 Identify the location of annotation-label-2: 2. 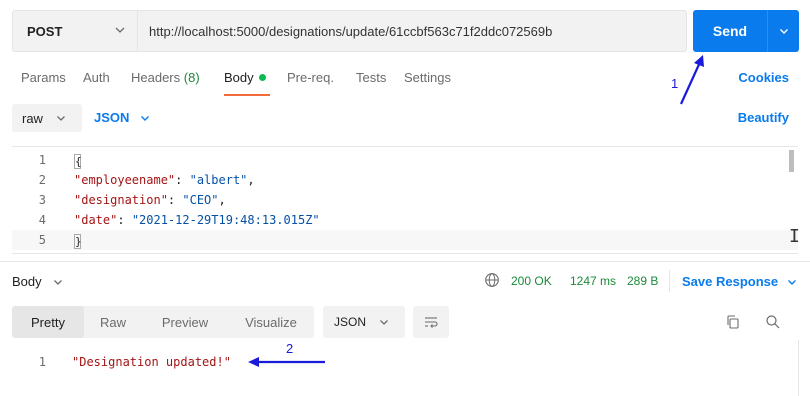
(290, 348).